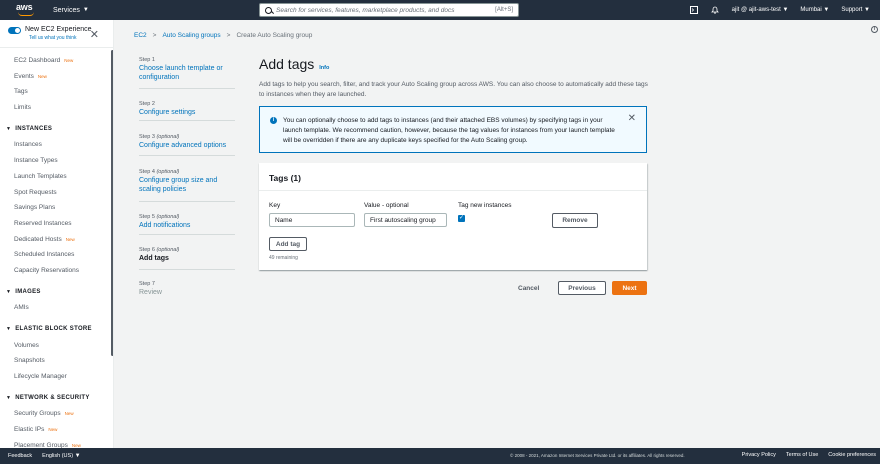  Describe the element at coordinates (324, 68) in the screenshot. I see `info-link: Info` at that location.